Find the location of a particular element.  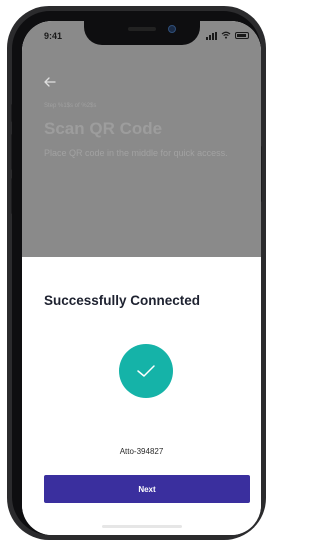

sheet-title: Successfully Connected is located at coordinates (122, 300).